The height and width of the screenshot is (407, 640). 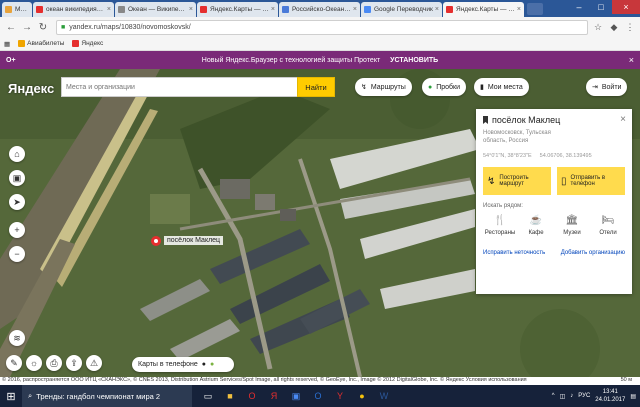 I want to click on apps-icon: ▦, so click(x=7, y=44).